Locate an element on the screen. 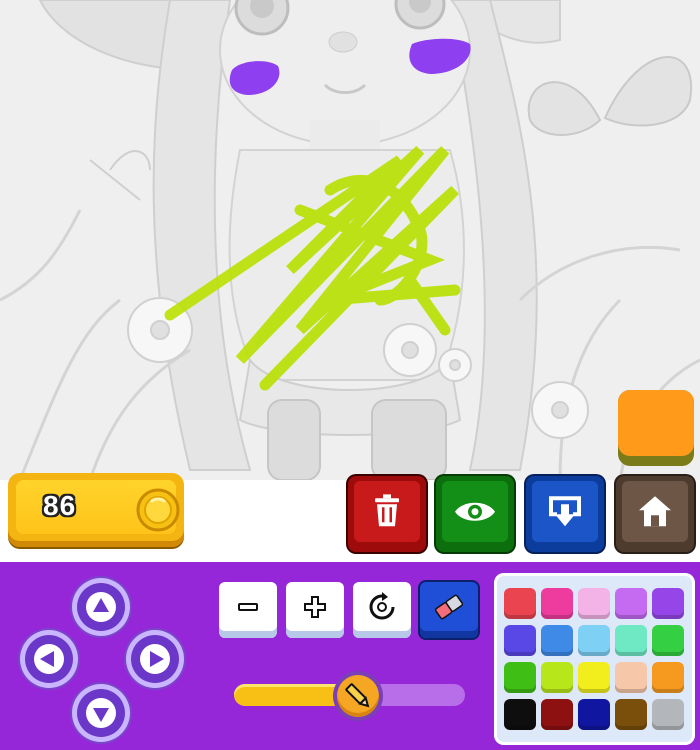 The height and width of the screenshot is (750, 700). arrow-left-icon is located at coordinates (47, 659).